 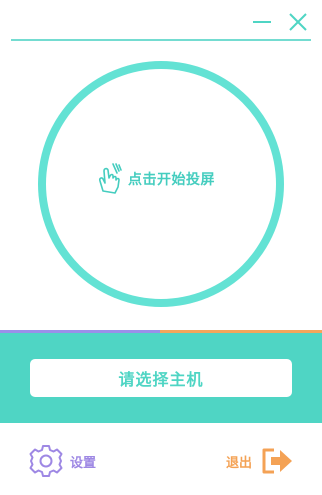 I want to click on gear-icon, so click(x=46, y=461).